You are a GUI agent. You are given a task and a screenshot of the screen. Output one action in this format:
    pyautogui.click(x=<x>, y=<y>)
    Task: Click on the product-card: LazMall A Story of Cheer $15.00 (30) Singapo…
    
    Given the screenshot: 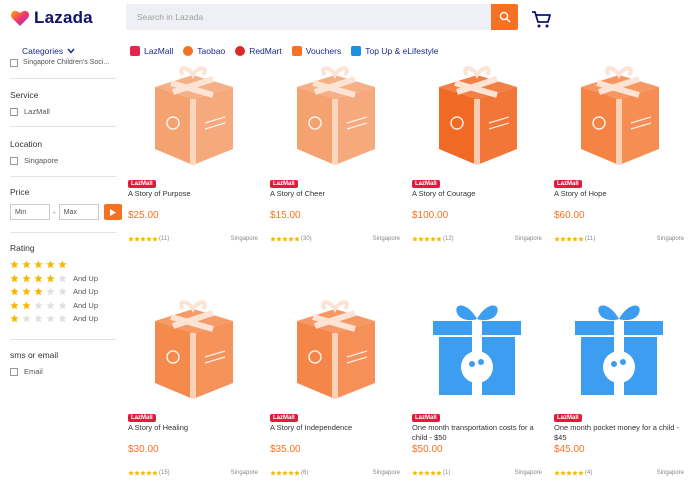 What is the action you would take?
    pyautogui.click(x=335, y=162)
    